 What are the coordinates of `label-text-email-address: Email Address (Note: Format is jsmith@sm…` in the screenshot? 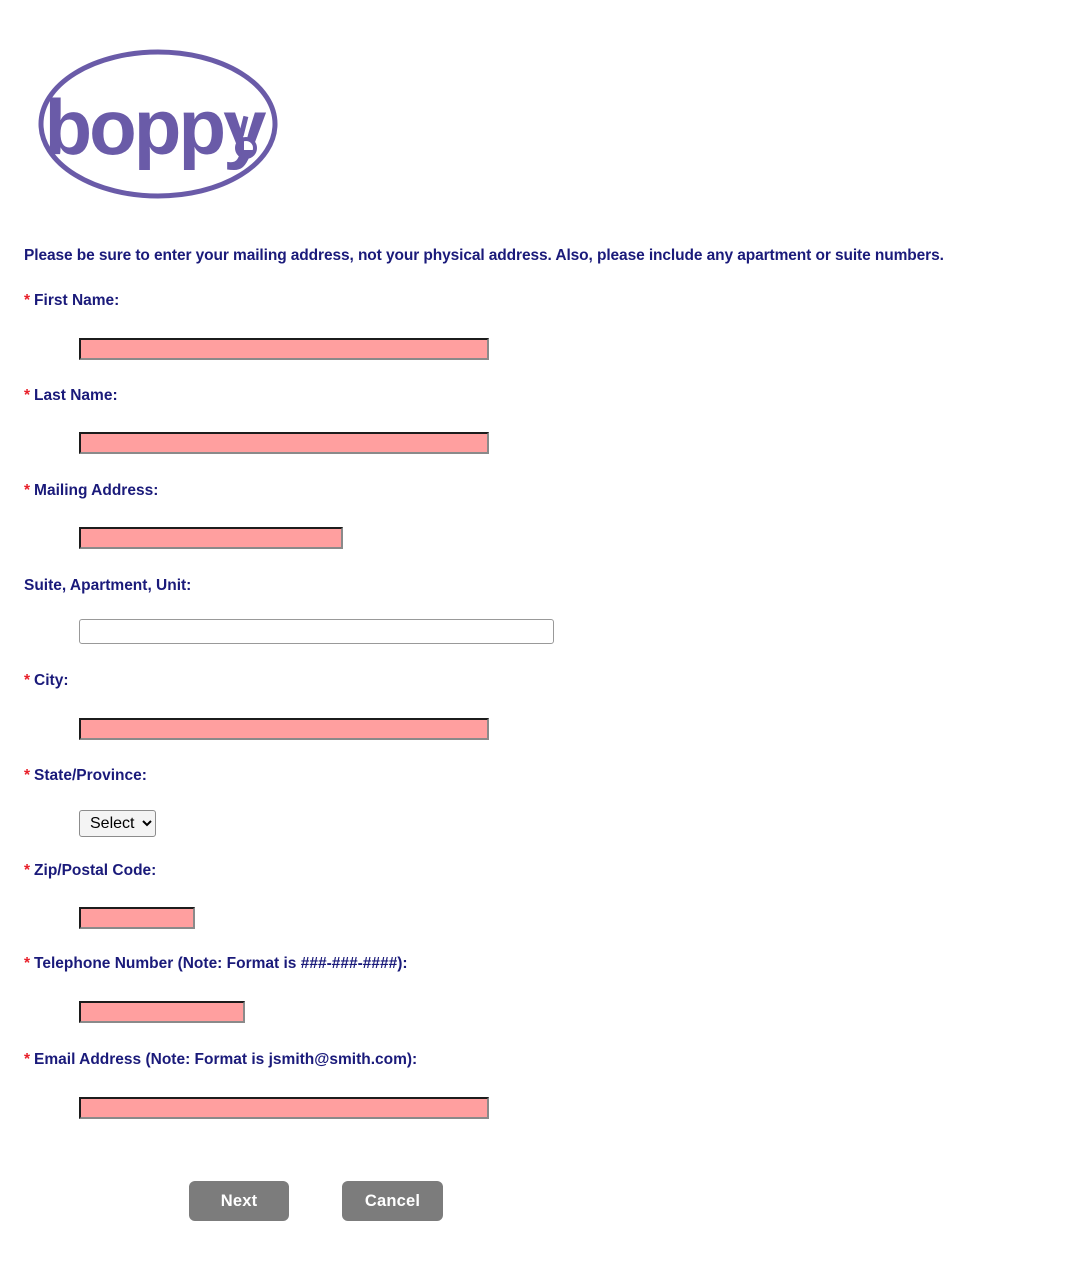 It's located at (226, 1059).